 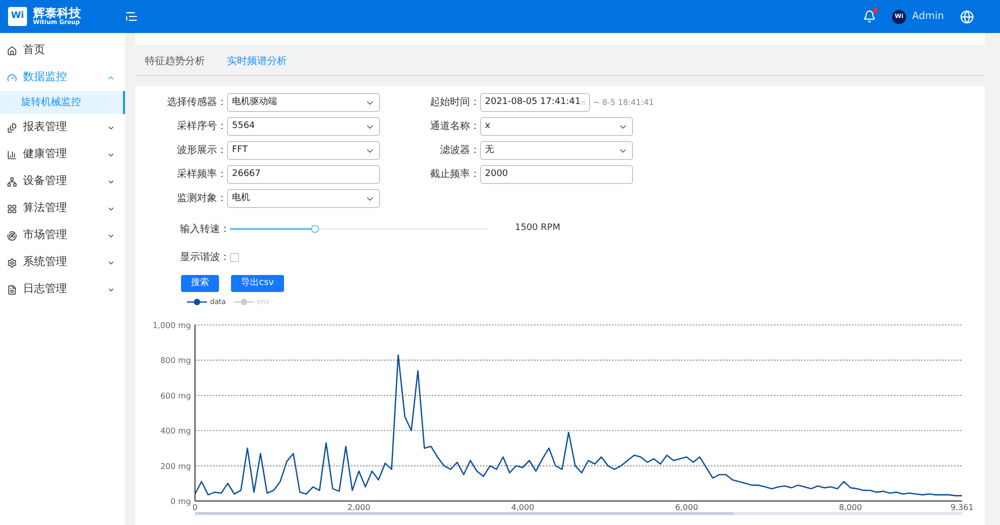 What do you see at coordinates (201, 151) in the screenshot?
I see `field-label: 波形展示：` at bounding box center [201, 151].